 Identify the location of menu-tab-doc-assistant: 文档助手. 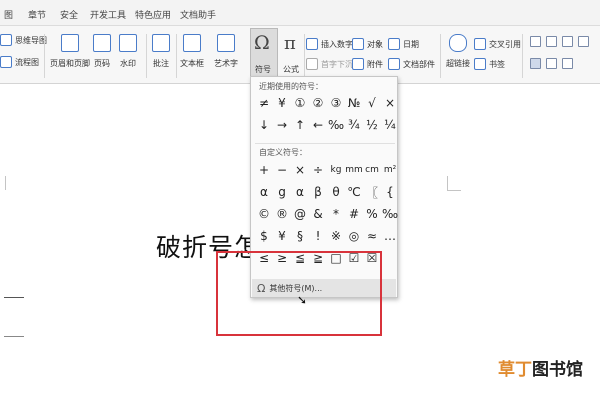
(198, 14).